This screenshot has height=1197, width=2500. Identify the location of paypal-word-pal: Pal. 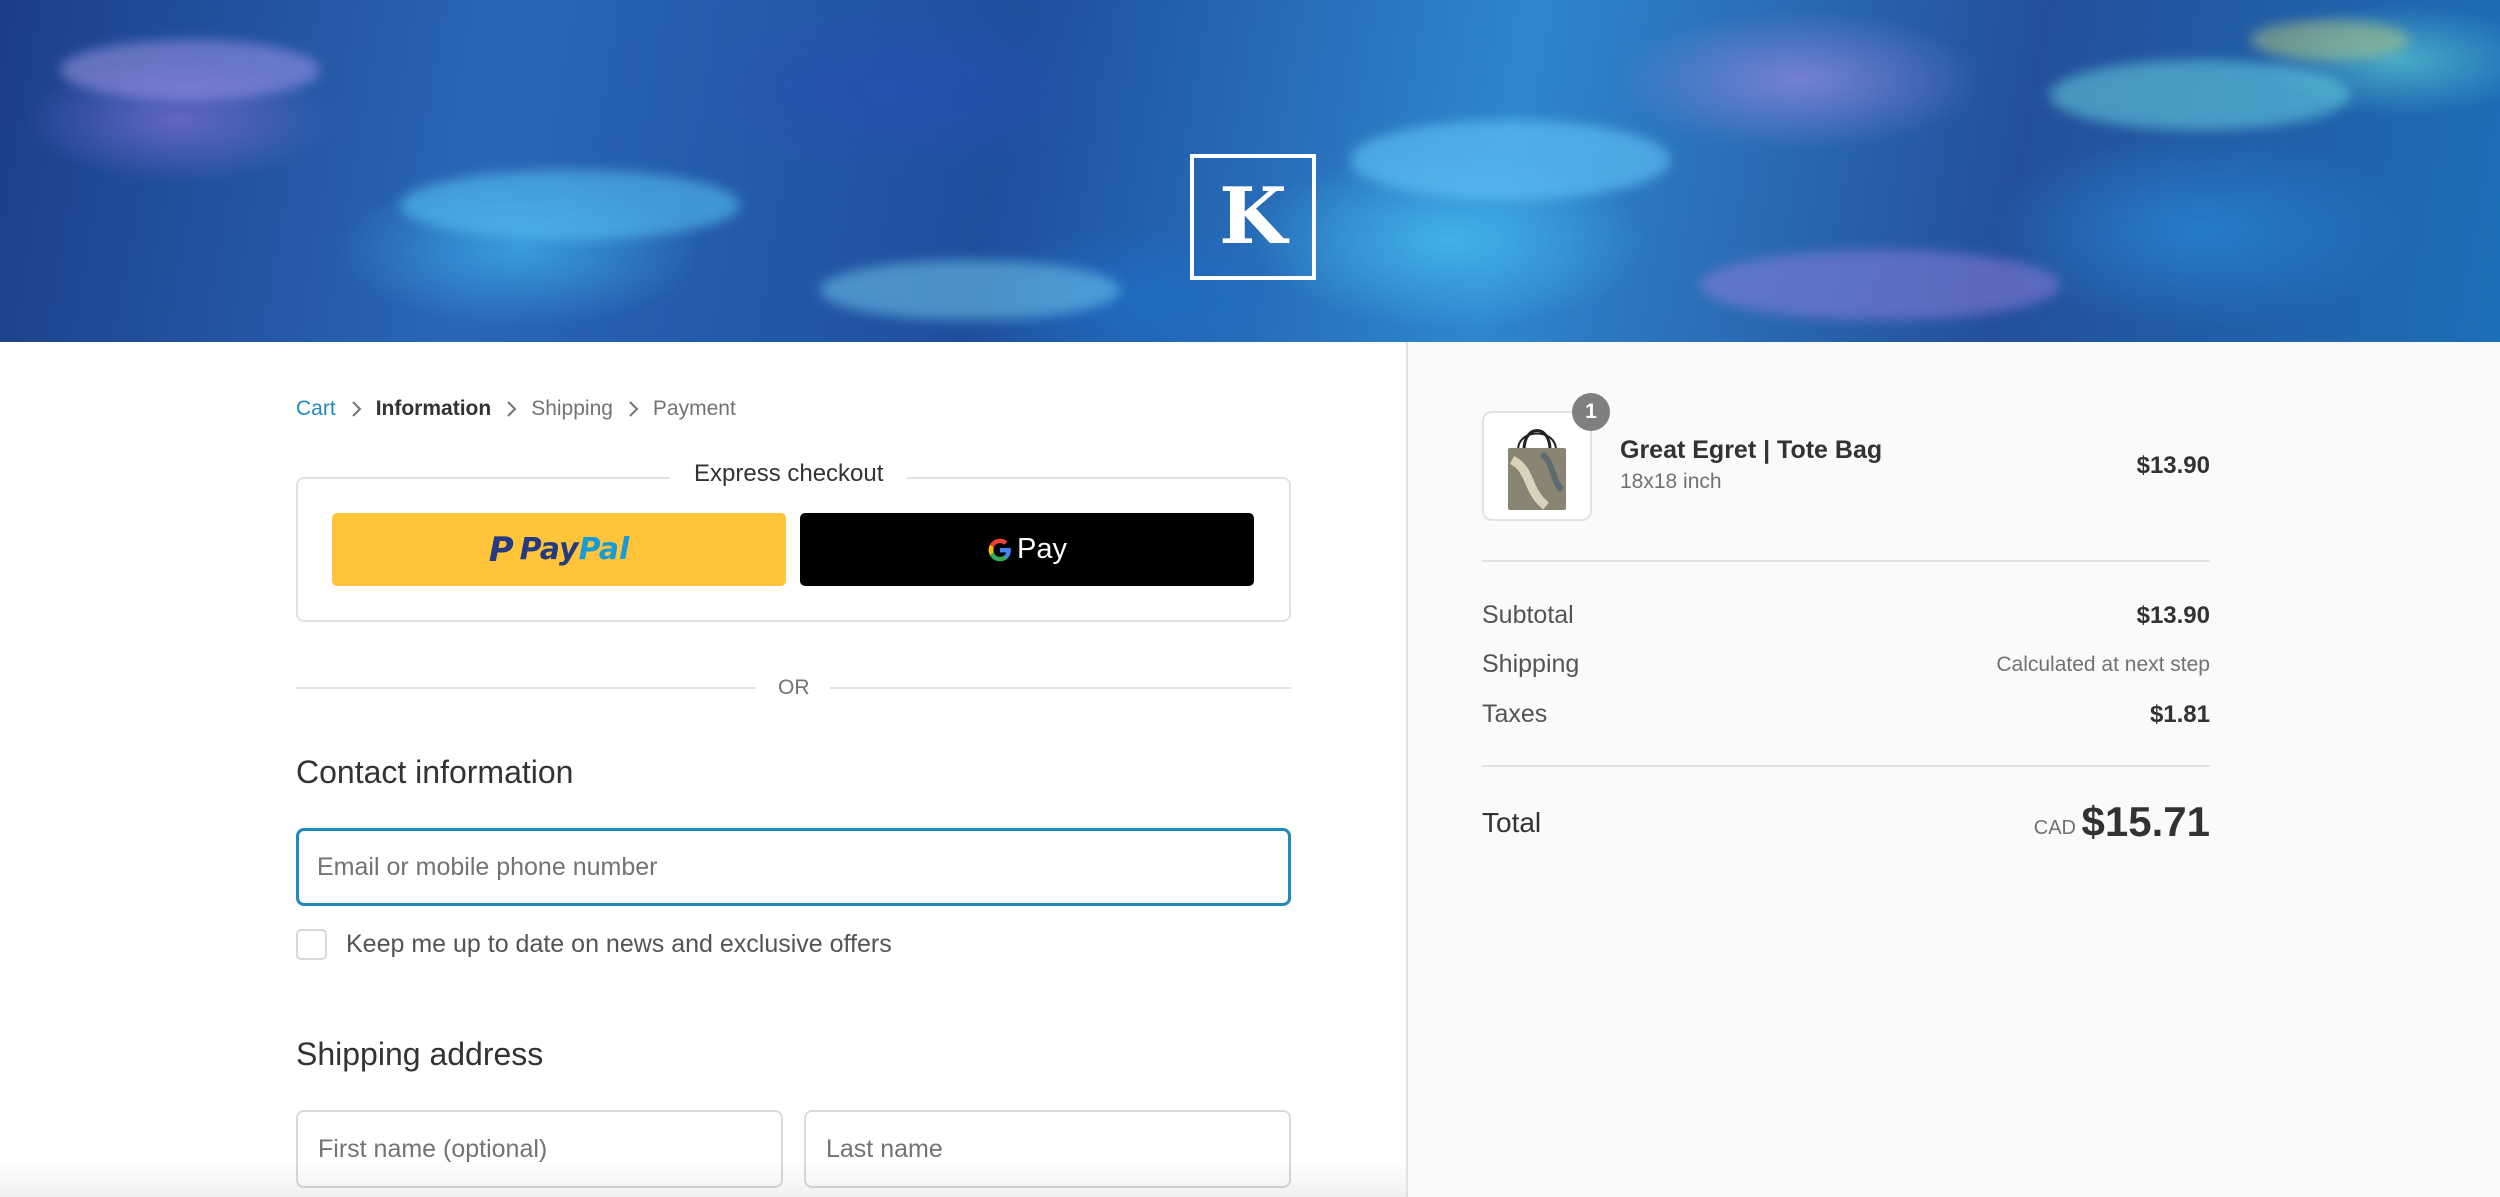
(604, 549).